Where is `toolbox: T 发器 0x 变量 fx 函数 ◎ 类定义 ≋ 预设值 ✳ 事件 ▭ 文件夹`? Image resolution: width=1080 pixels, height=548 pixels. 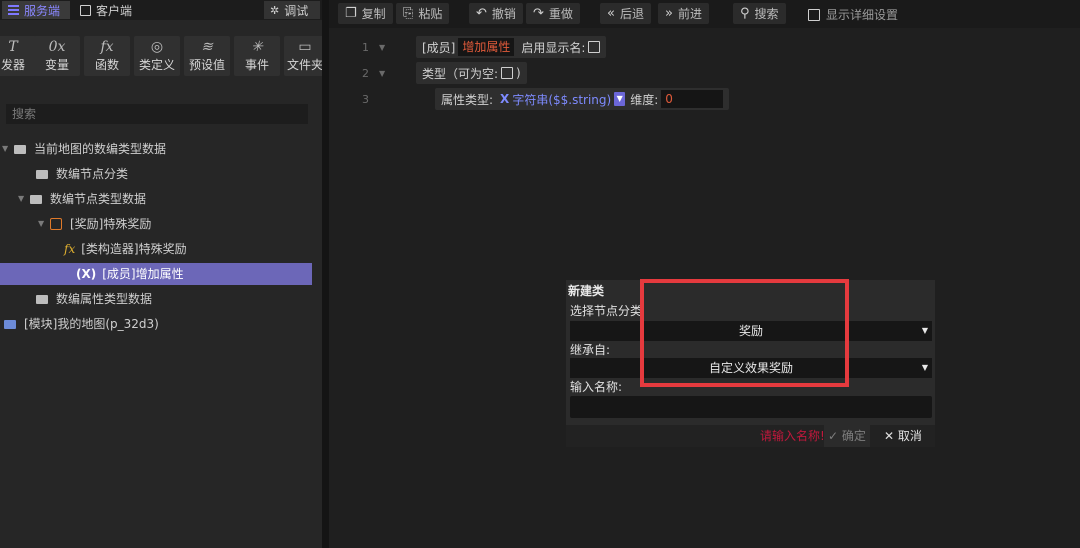 toolbox: T 发器 0x 变量 fx 函数 ◎ 类定义 ≋ 预设值 ✳ 事件 ▭ 文件夹 is located at coordinates (163, 57).